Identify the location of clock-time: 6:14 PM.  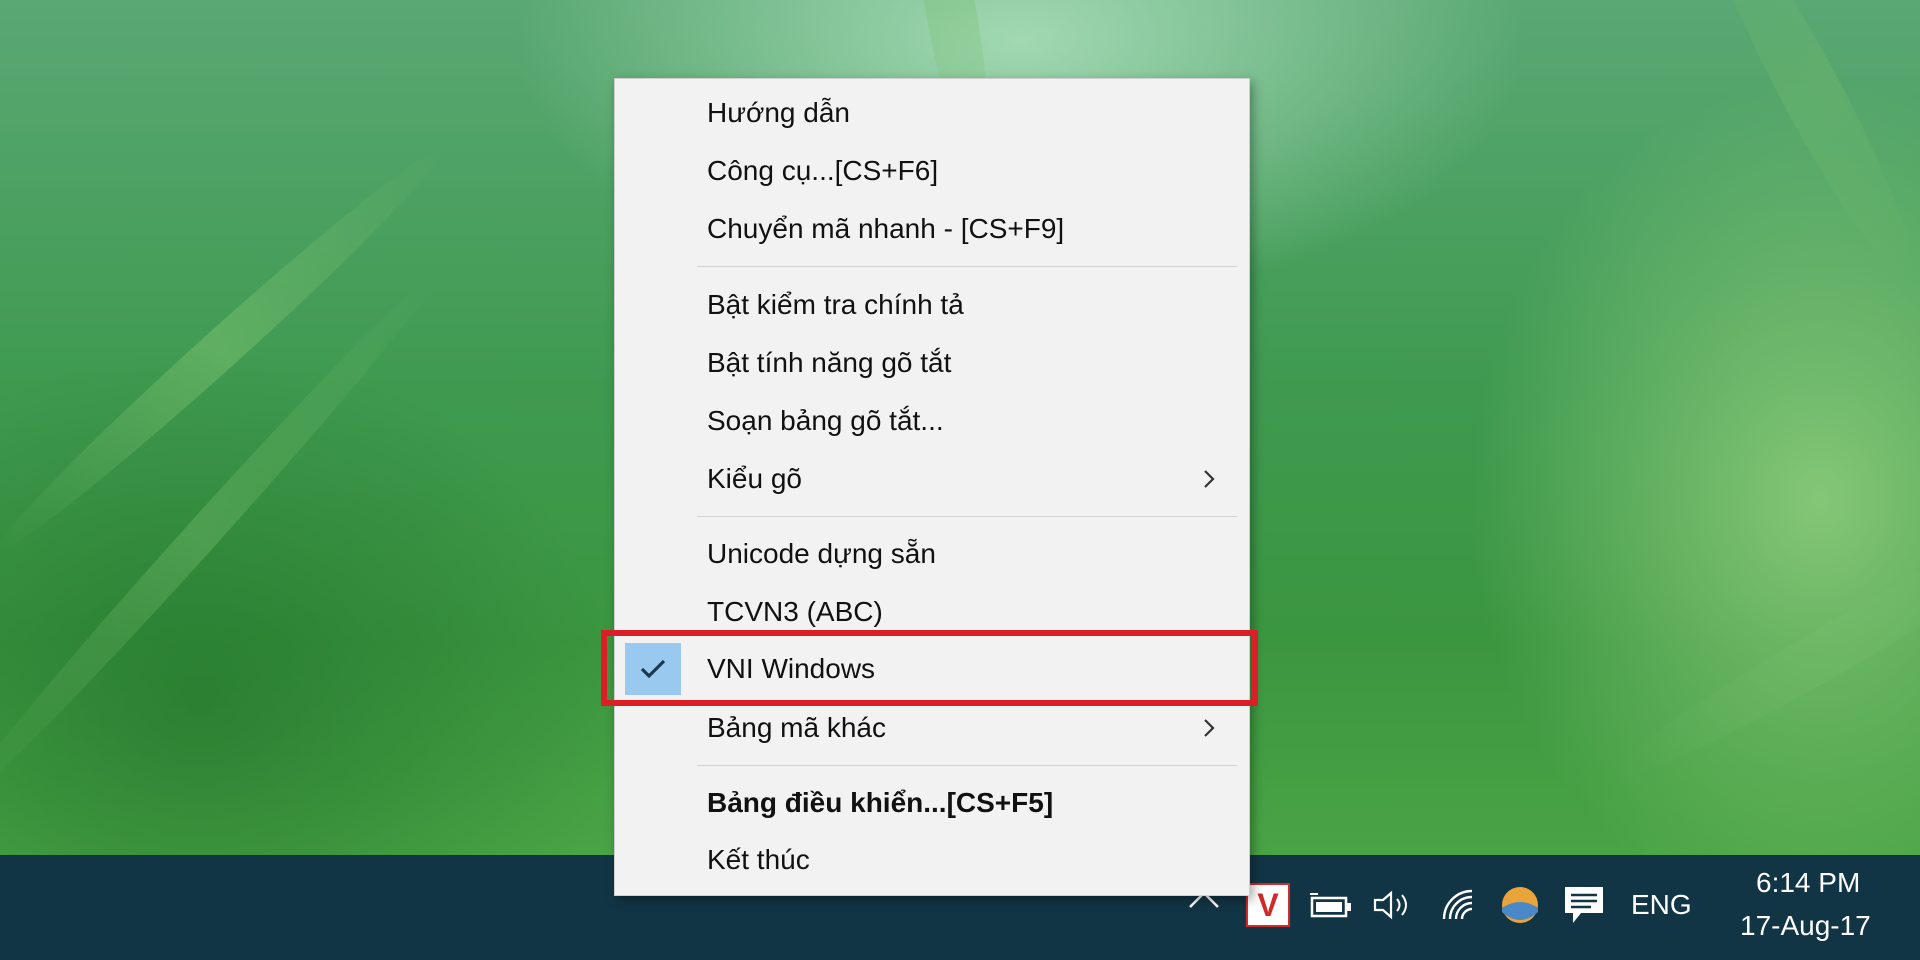
(1808, 883).